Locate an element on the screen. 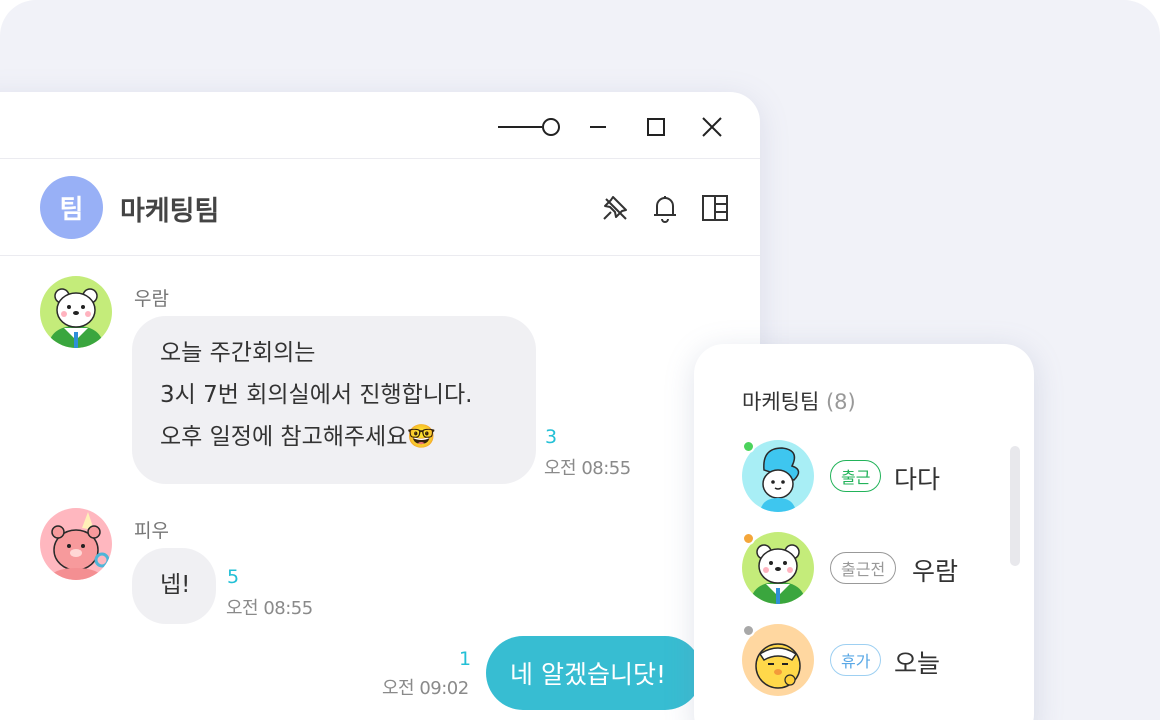 The width and height of the screenshot is (1160, 720). message-line: 3시 7번 회의실에서 진행합니다. is located at coordinates (316, 395).